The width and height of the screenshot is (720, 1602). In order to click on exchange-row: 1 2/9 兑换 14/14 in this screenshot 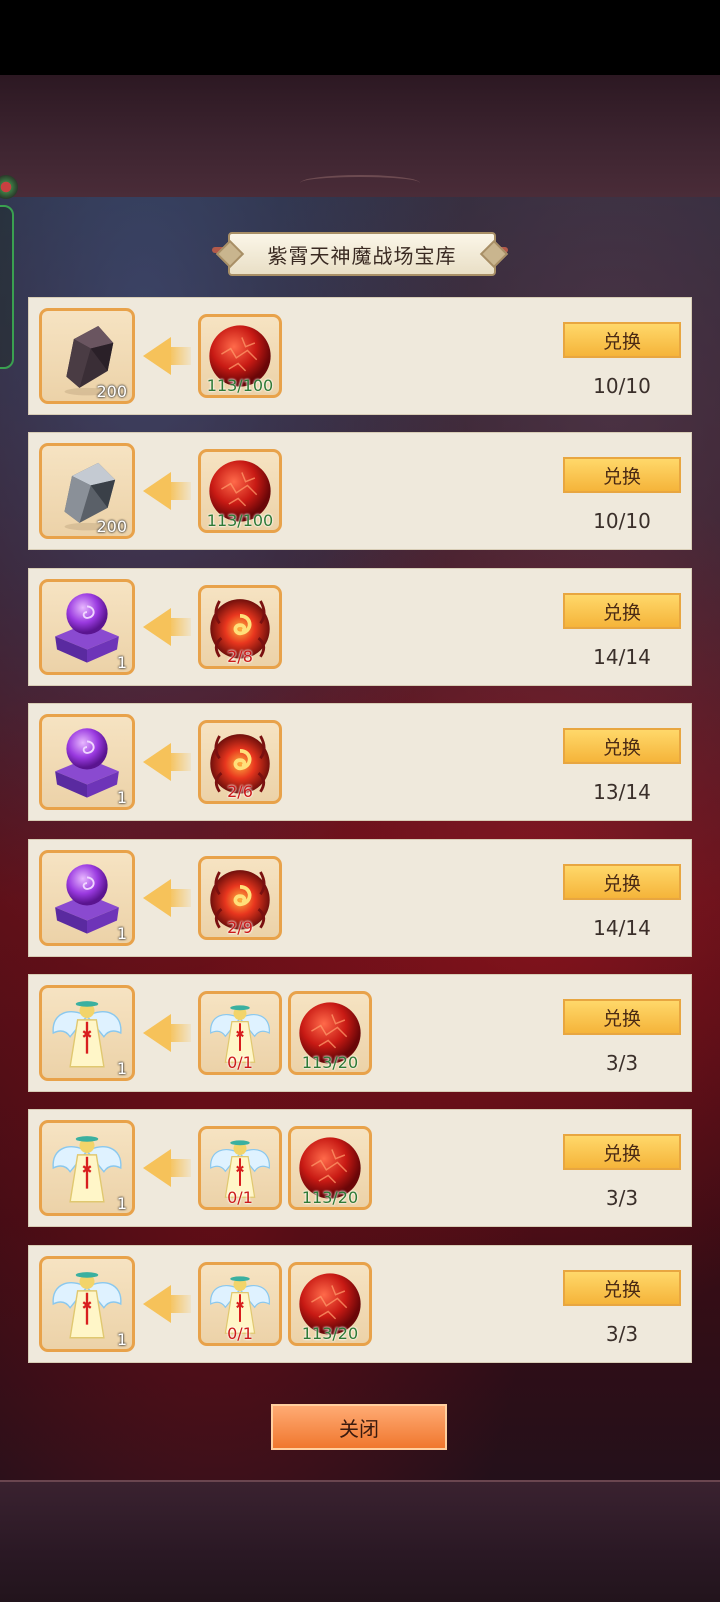, I will do `click(360, 898)`.